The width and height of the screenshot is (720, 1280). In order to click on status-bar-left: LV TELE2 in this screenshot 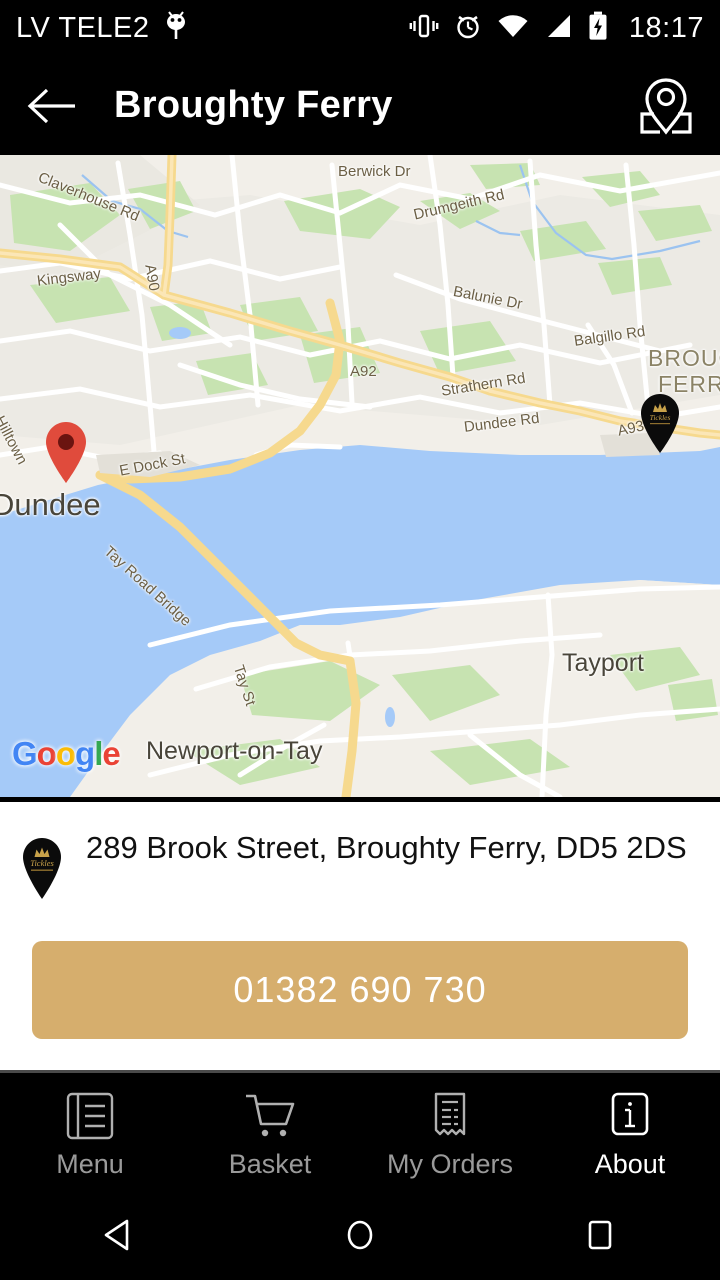, I will do `click(103, 28)`.